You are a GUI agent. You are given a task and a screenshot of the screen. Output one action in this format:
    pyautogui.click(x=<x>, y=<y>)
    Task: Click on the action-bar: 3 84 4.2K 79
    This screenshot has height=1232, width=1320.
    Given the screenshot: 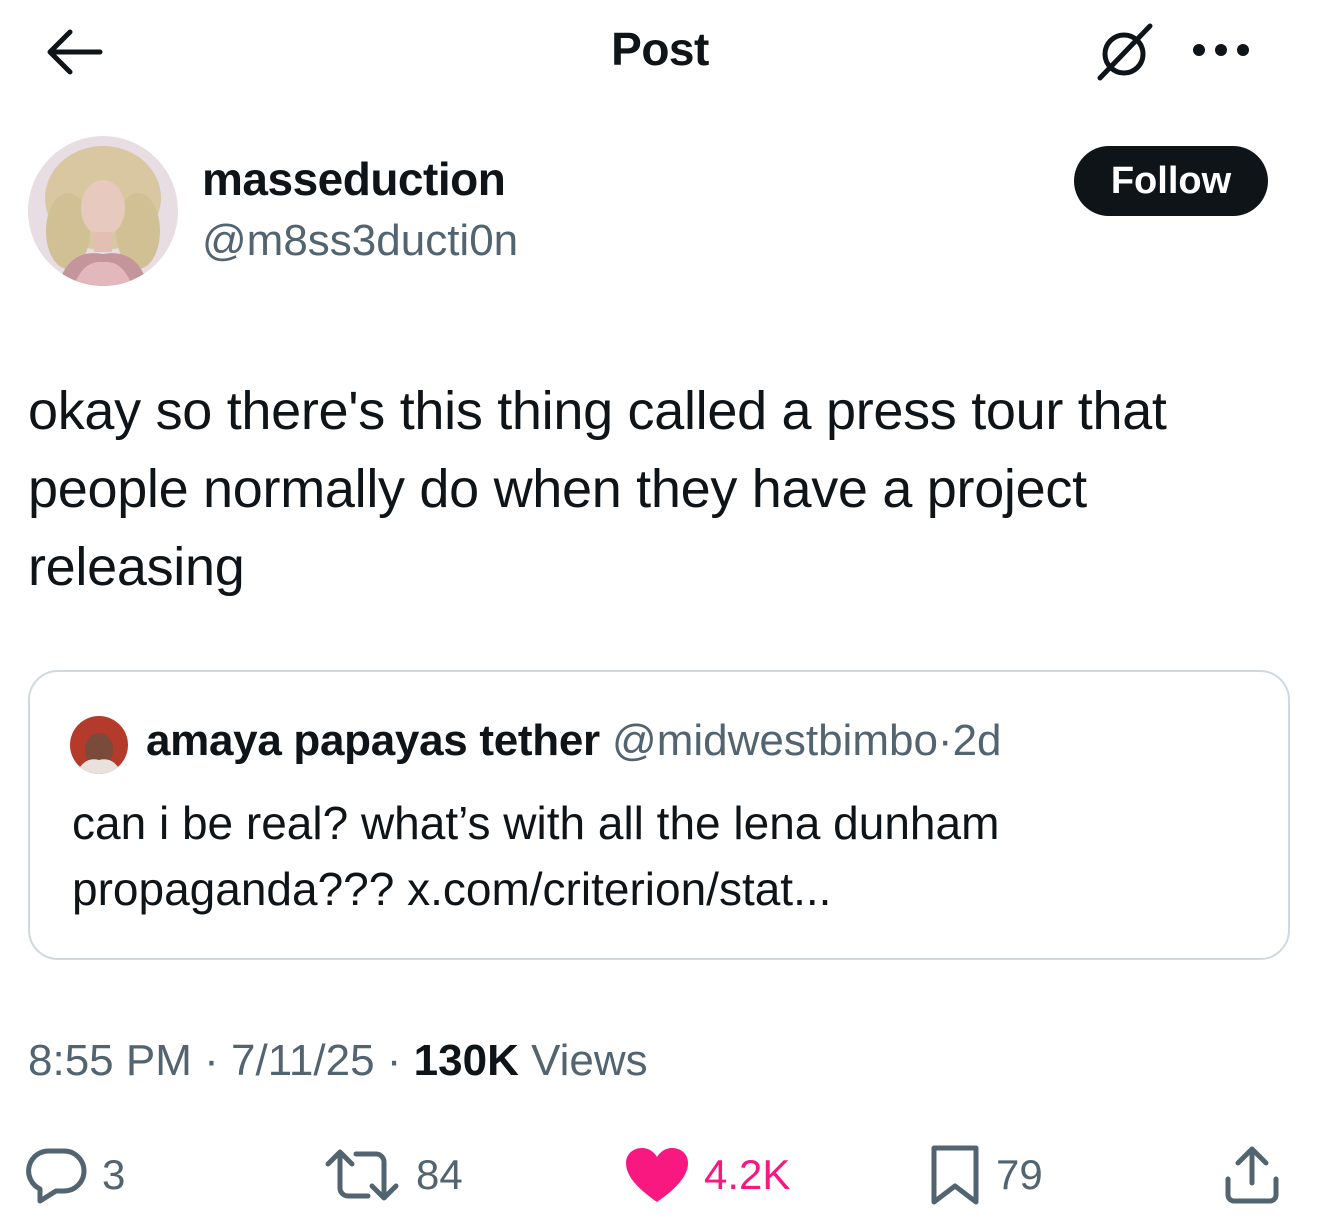 What is the action you would take?
    pyautogui.click(x=660, y=1175)
    